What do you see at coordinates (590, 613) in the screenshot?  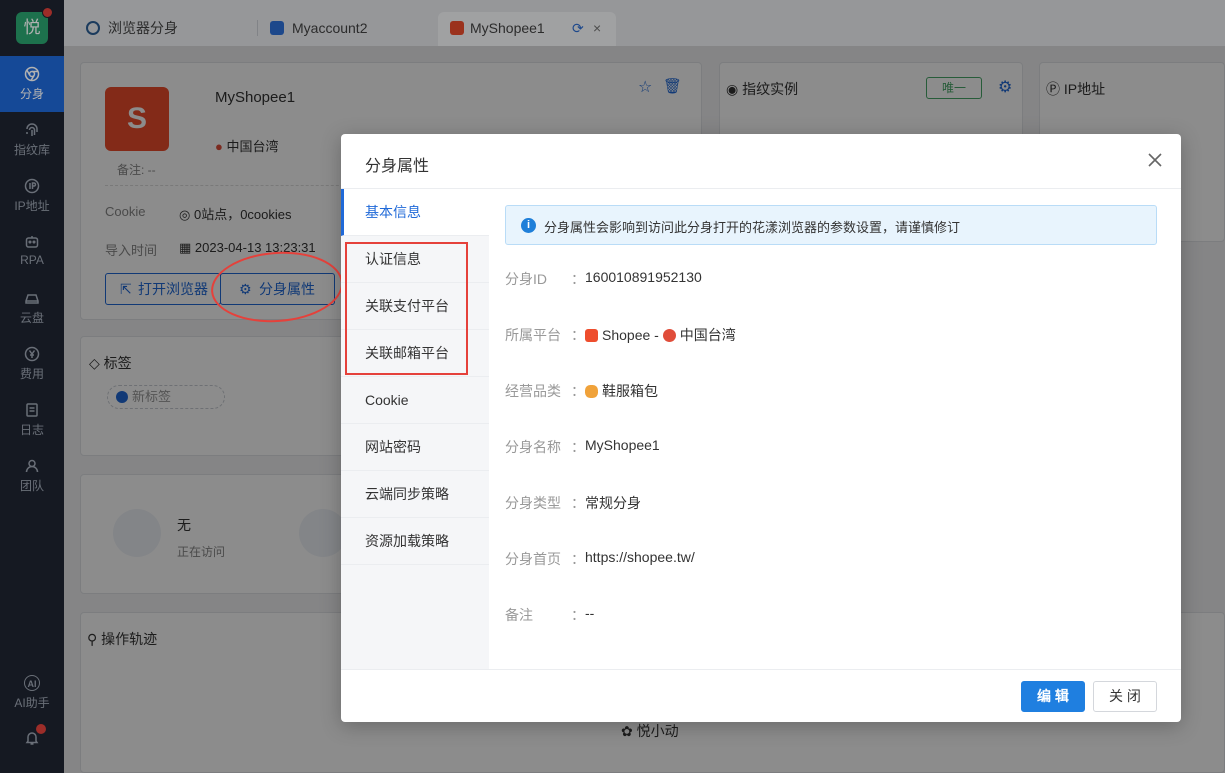 I see `field-value: --` at bounding box center [590, 613].